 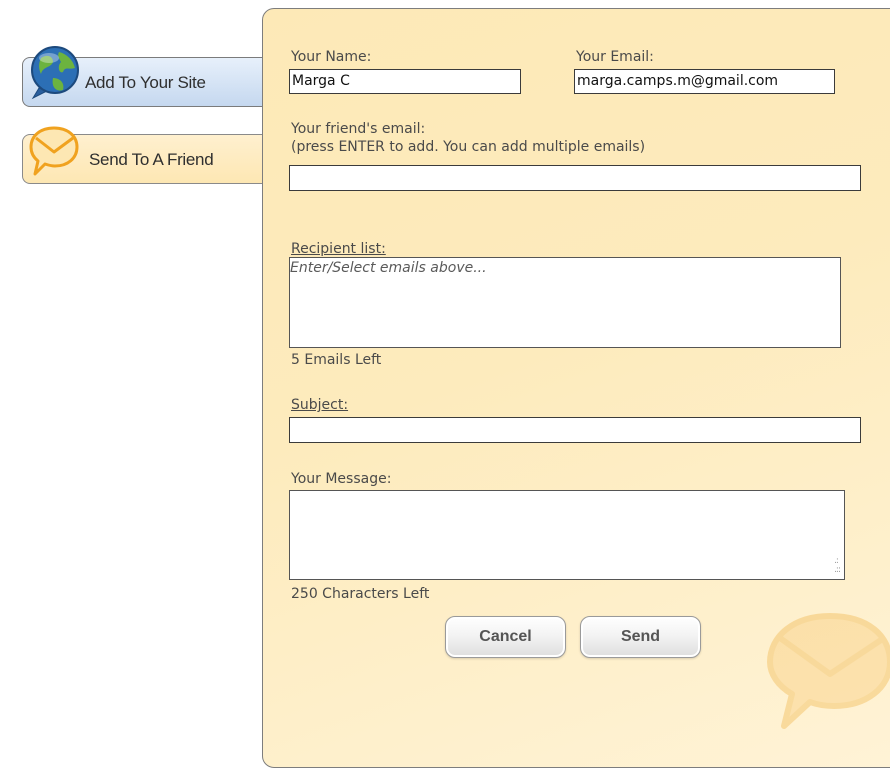 What do you see at coordinates (145, 82) in the screenshot?
I see `tab-add-to-your-site-label: Add To Your Site` at bounding box center [145, 82].